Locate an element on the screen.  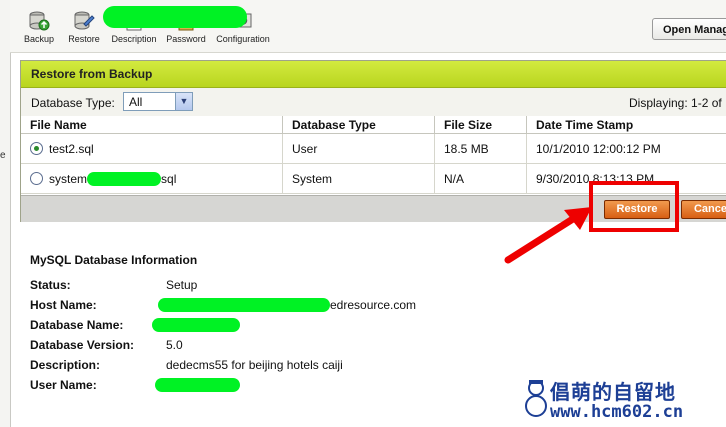
file-name-suffix: sql is located at coordinates (169, 178).